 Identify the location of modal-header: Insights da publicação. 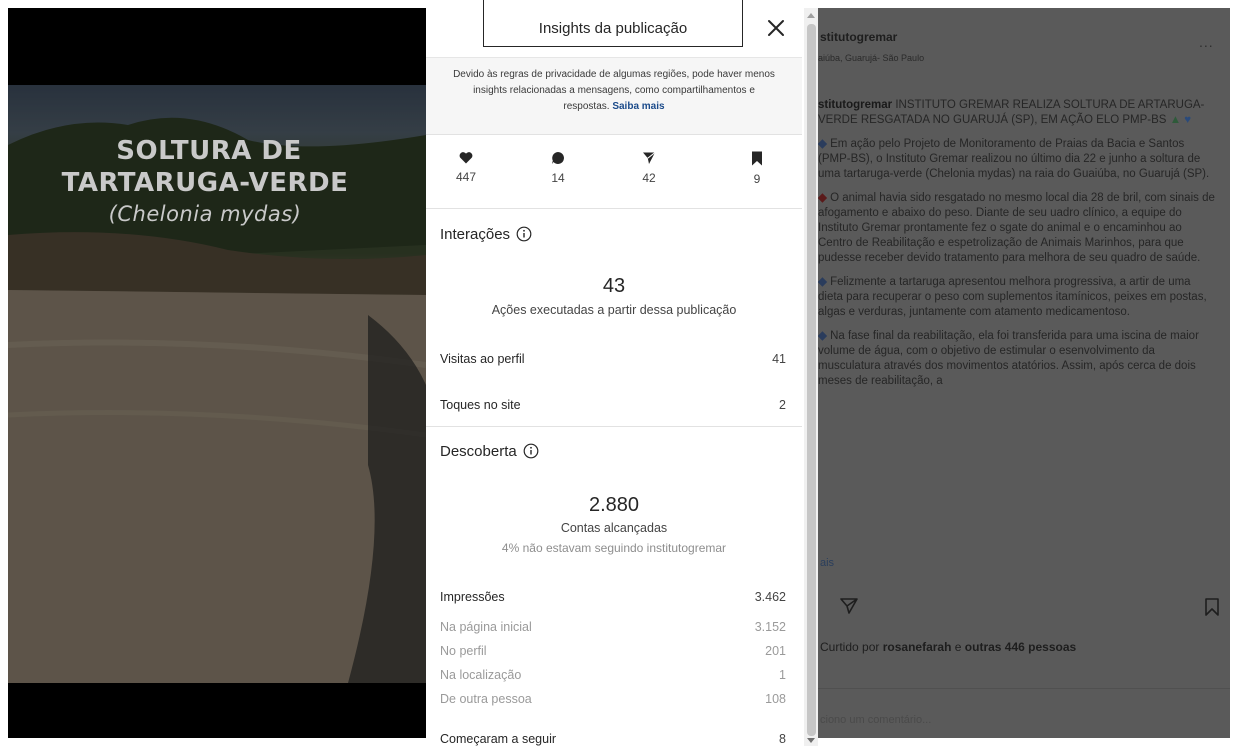
(614, 29).